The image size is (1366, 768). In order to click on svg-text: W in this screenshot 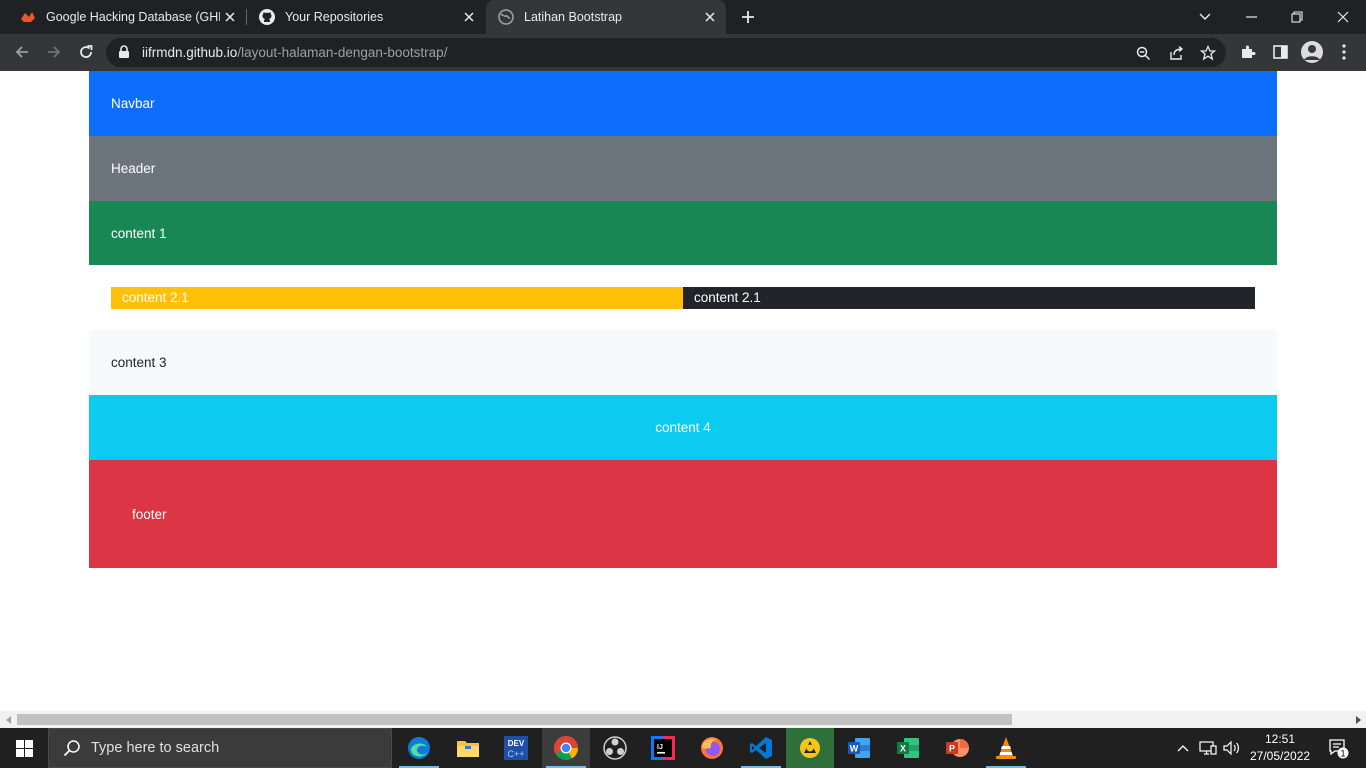, I will do `click(854, 749)`.